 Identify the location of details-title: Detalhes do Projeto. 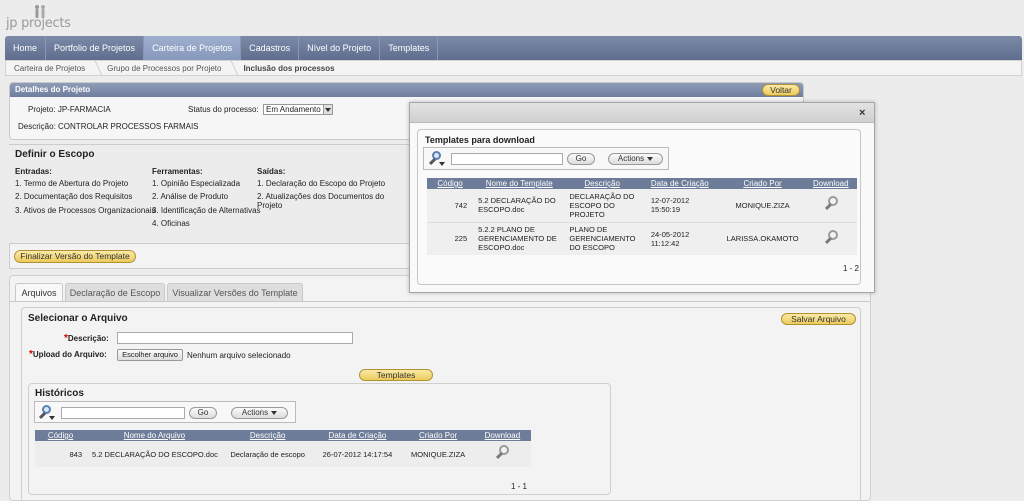
(406, 90).